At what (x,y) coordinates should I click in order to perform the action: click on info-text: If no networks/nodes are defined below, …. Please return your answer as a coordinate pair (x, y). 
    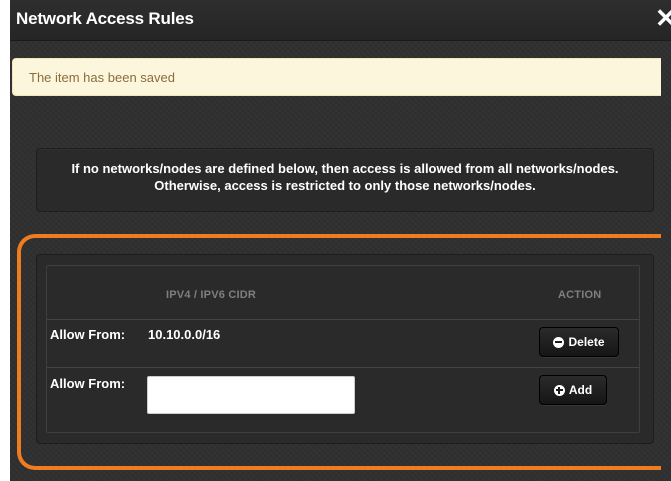
    Looking at the image, I should click on (345, 177).